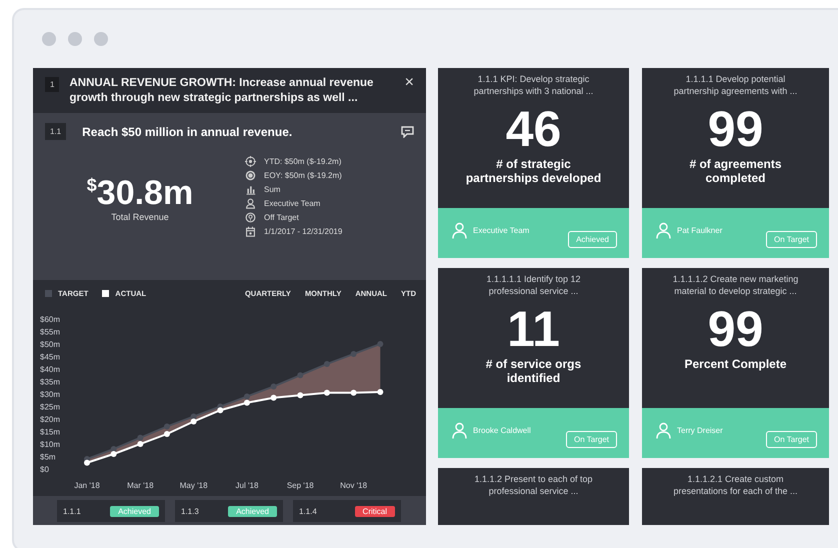  What do you see at coordinates (48, 457) in the screenshot?
I see `axis-label: $5m` at bounding box center [48, 457].